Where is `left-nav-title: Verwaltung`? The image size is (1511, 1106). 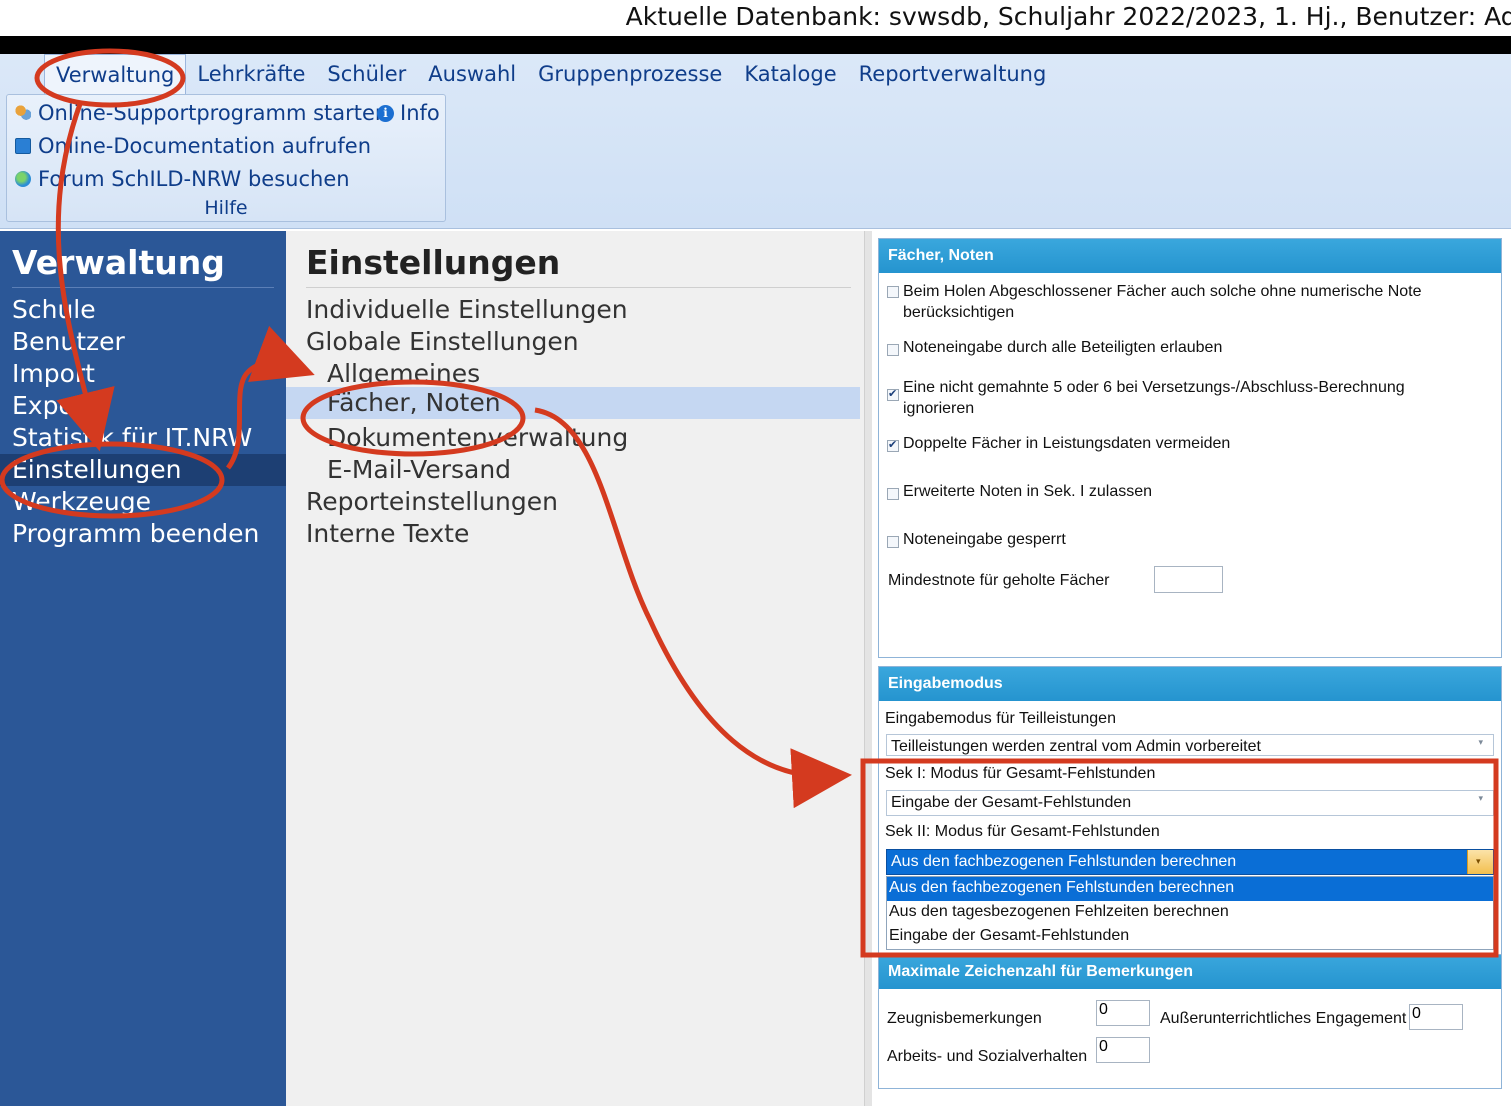 left-nav-title: Verwaltung is located at coordinates (118, 262).